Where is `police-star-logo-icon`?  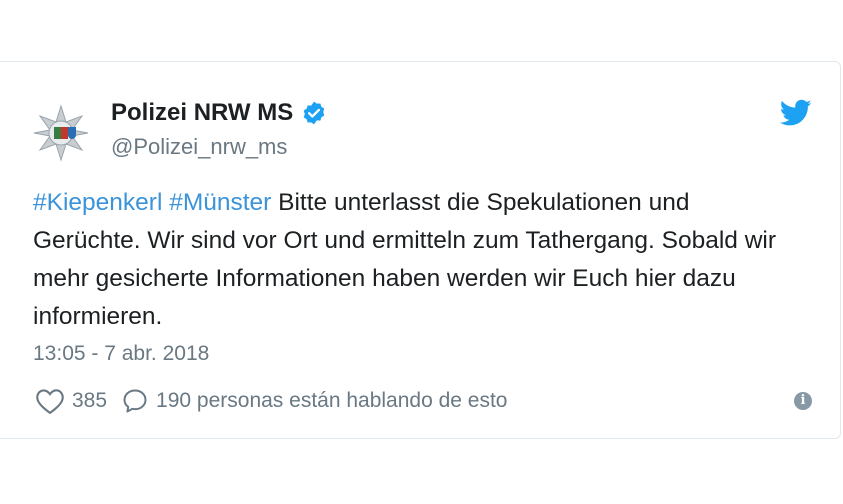 police-star-logo-icon is located at coordinates (61, 133).